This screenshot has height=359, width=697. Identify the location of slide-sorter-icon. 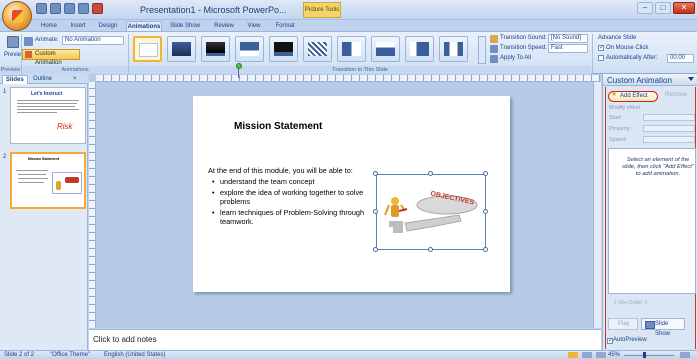
(587, 355).